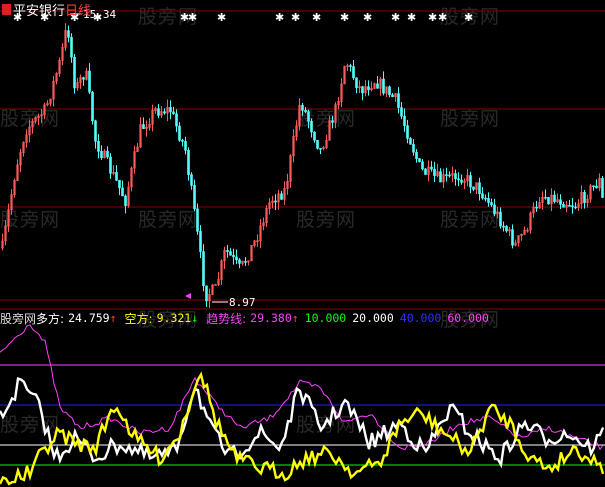  What do you see at coordinates (271, 318) in the screenshot?
I see `qushi-value: 29.380` at bounding box center [271, 318].